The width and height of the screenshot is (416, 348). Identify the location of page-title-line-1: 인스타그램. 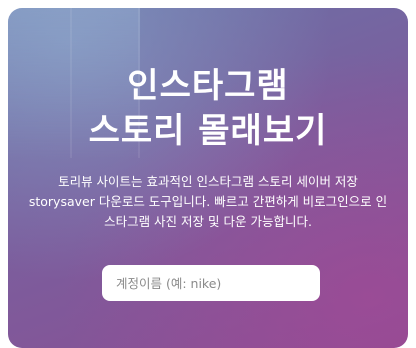
(208, 86).